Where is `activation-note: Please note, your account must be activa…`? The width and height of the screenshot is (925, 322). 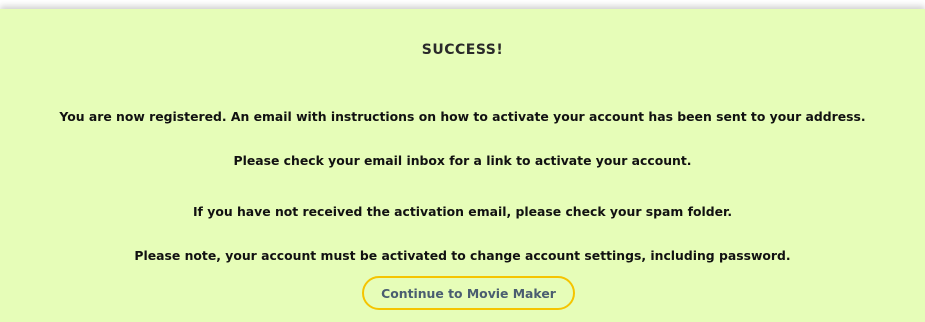 activation-note: Please note, your account must be activa… is located at coordinates (462, 255).